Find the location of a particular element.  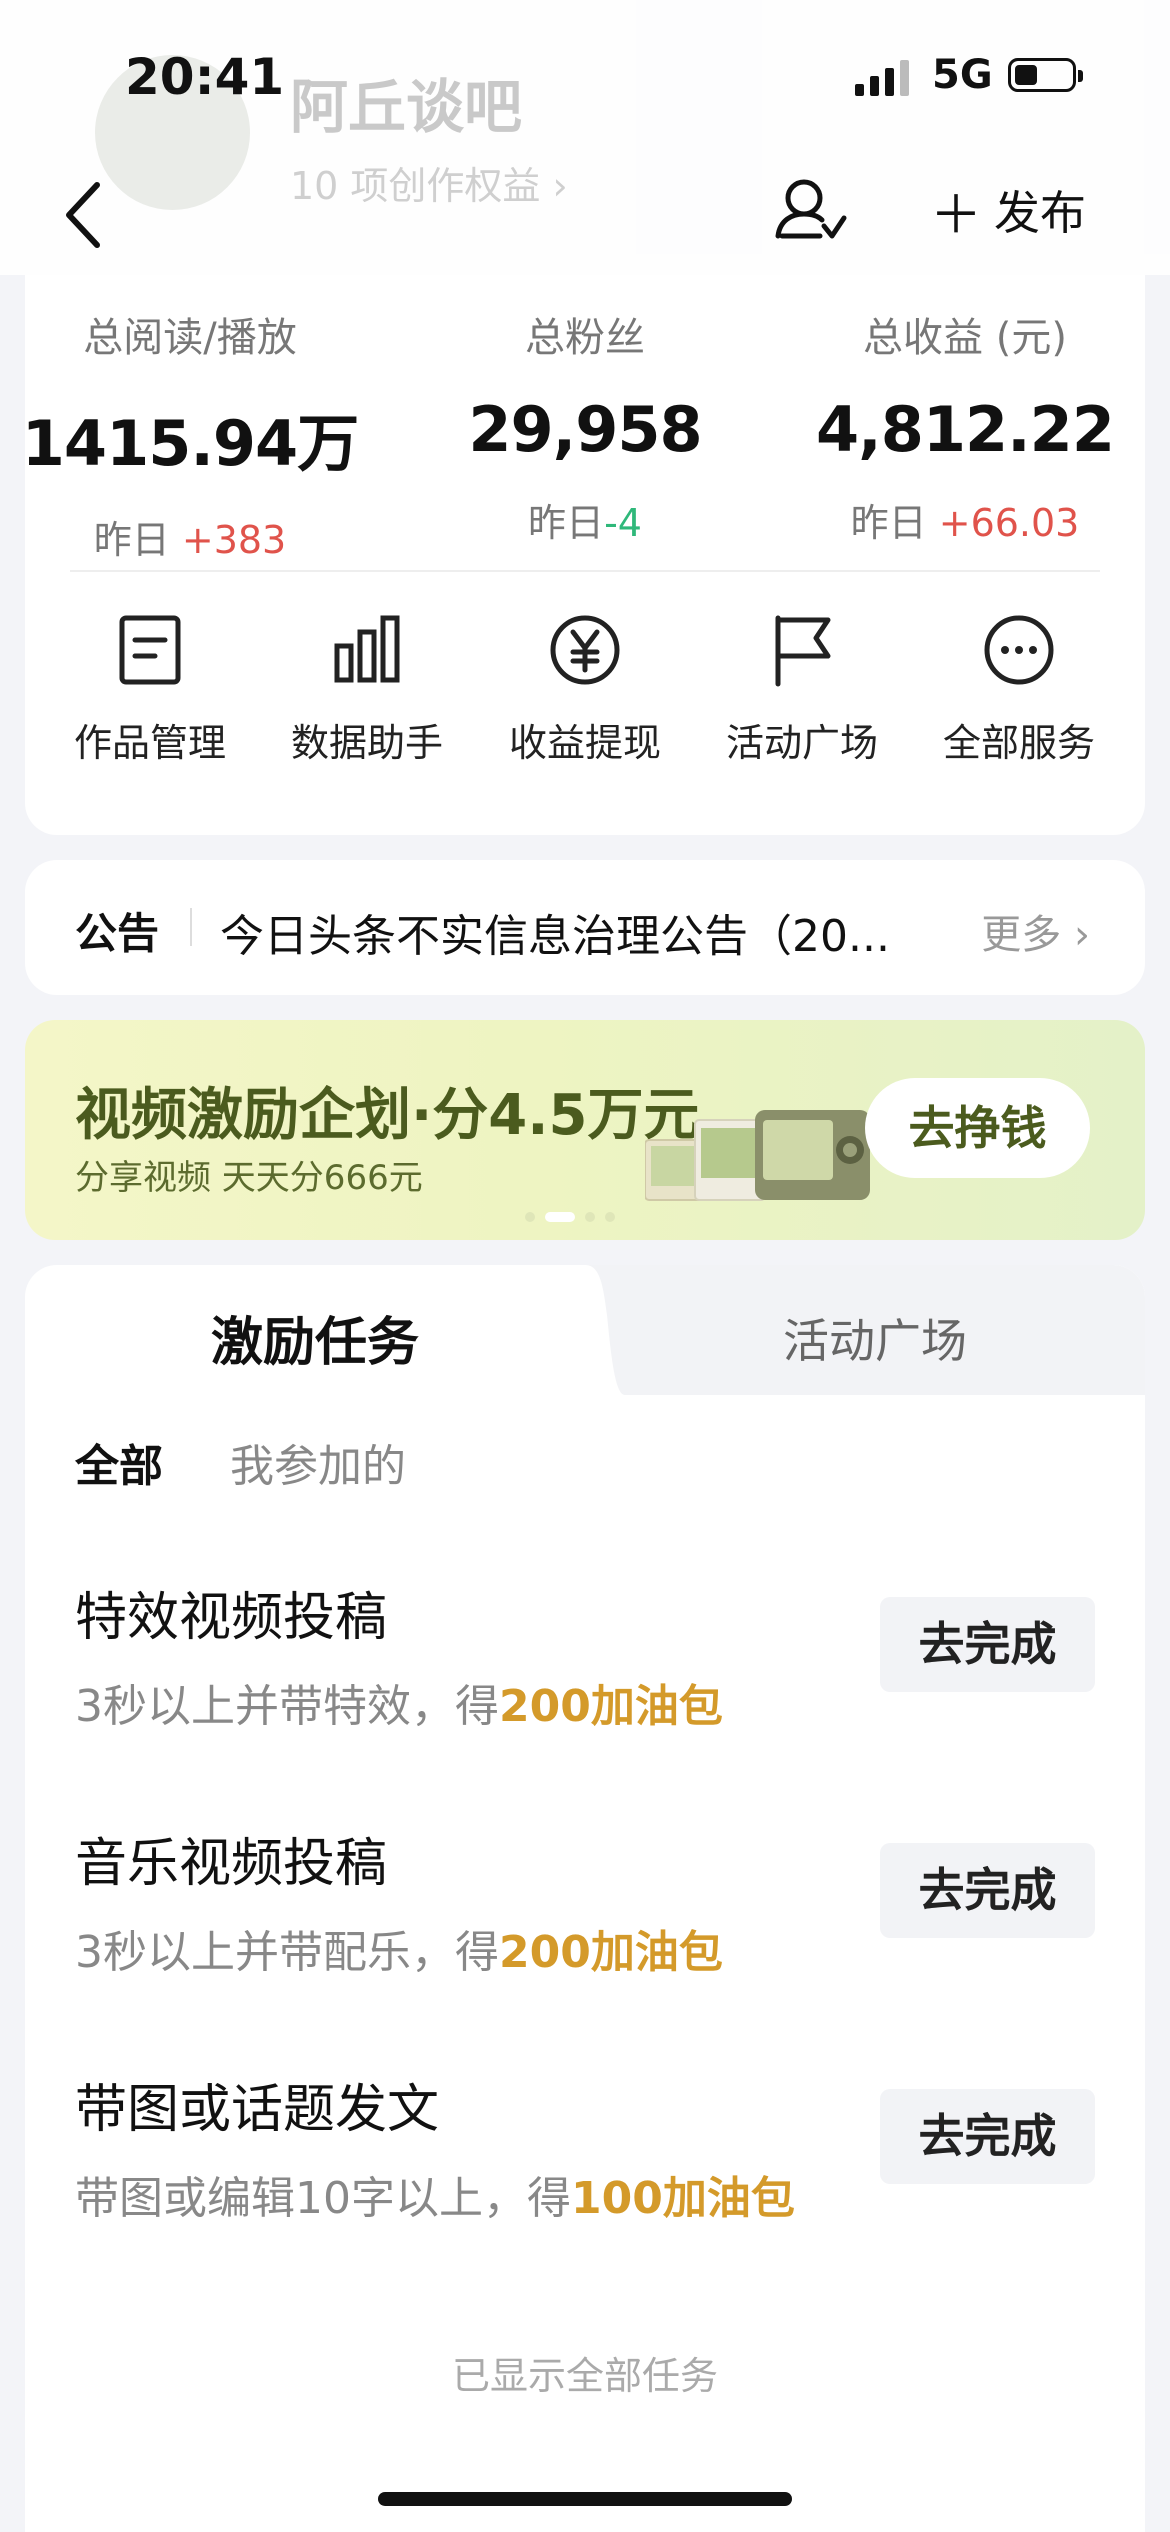

user-follow-icon is located at coordinates (810, 210).